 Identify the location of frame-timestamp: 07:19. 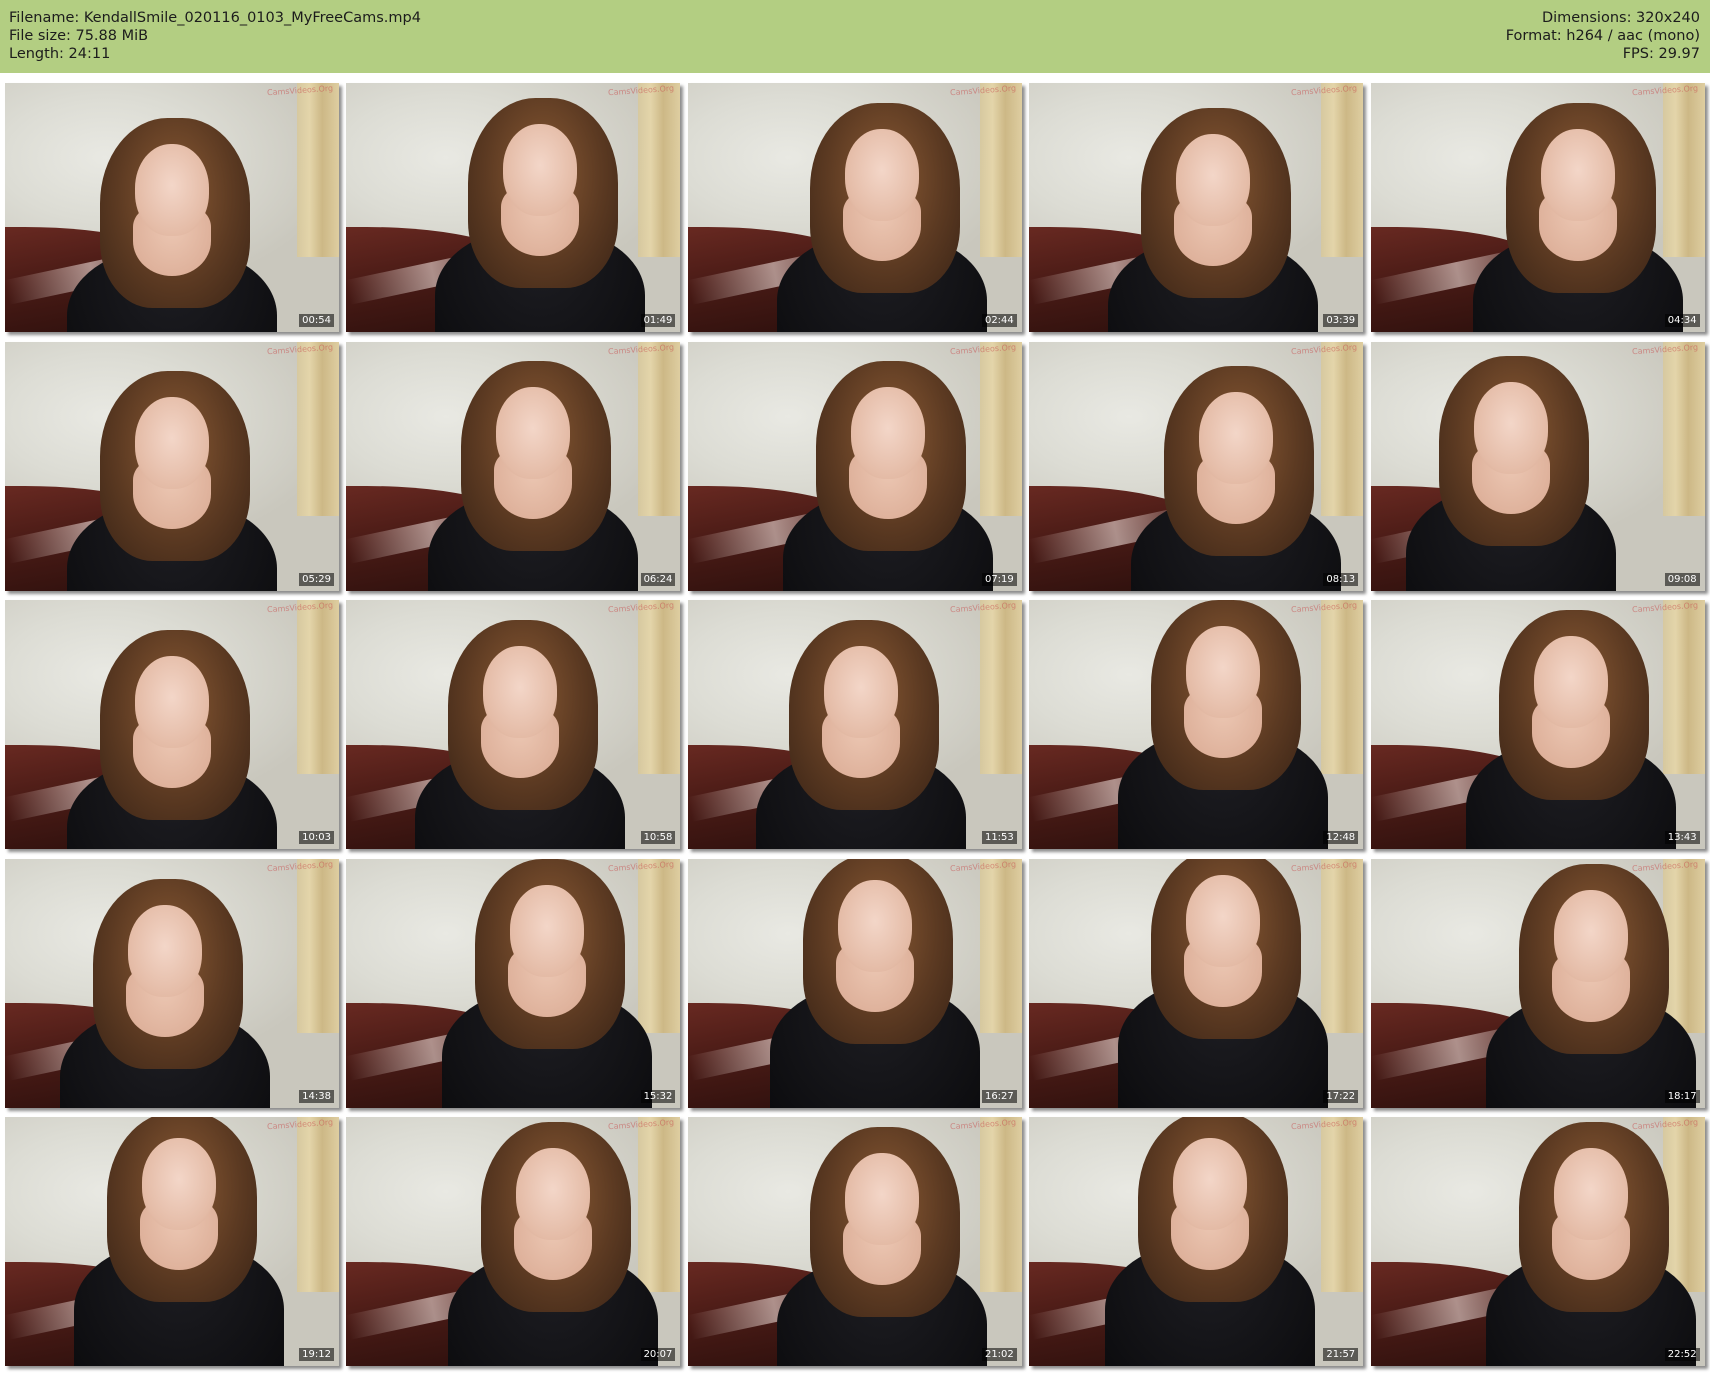
(999, 579).